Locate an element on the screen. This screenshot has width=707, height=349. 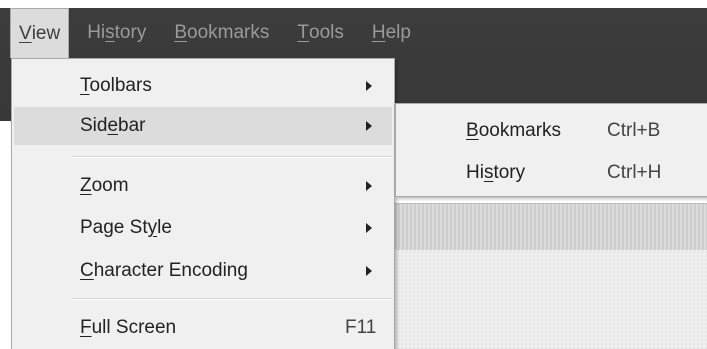
submenu-item-history-pre: Hi is located at coordinates (475, 172).